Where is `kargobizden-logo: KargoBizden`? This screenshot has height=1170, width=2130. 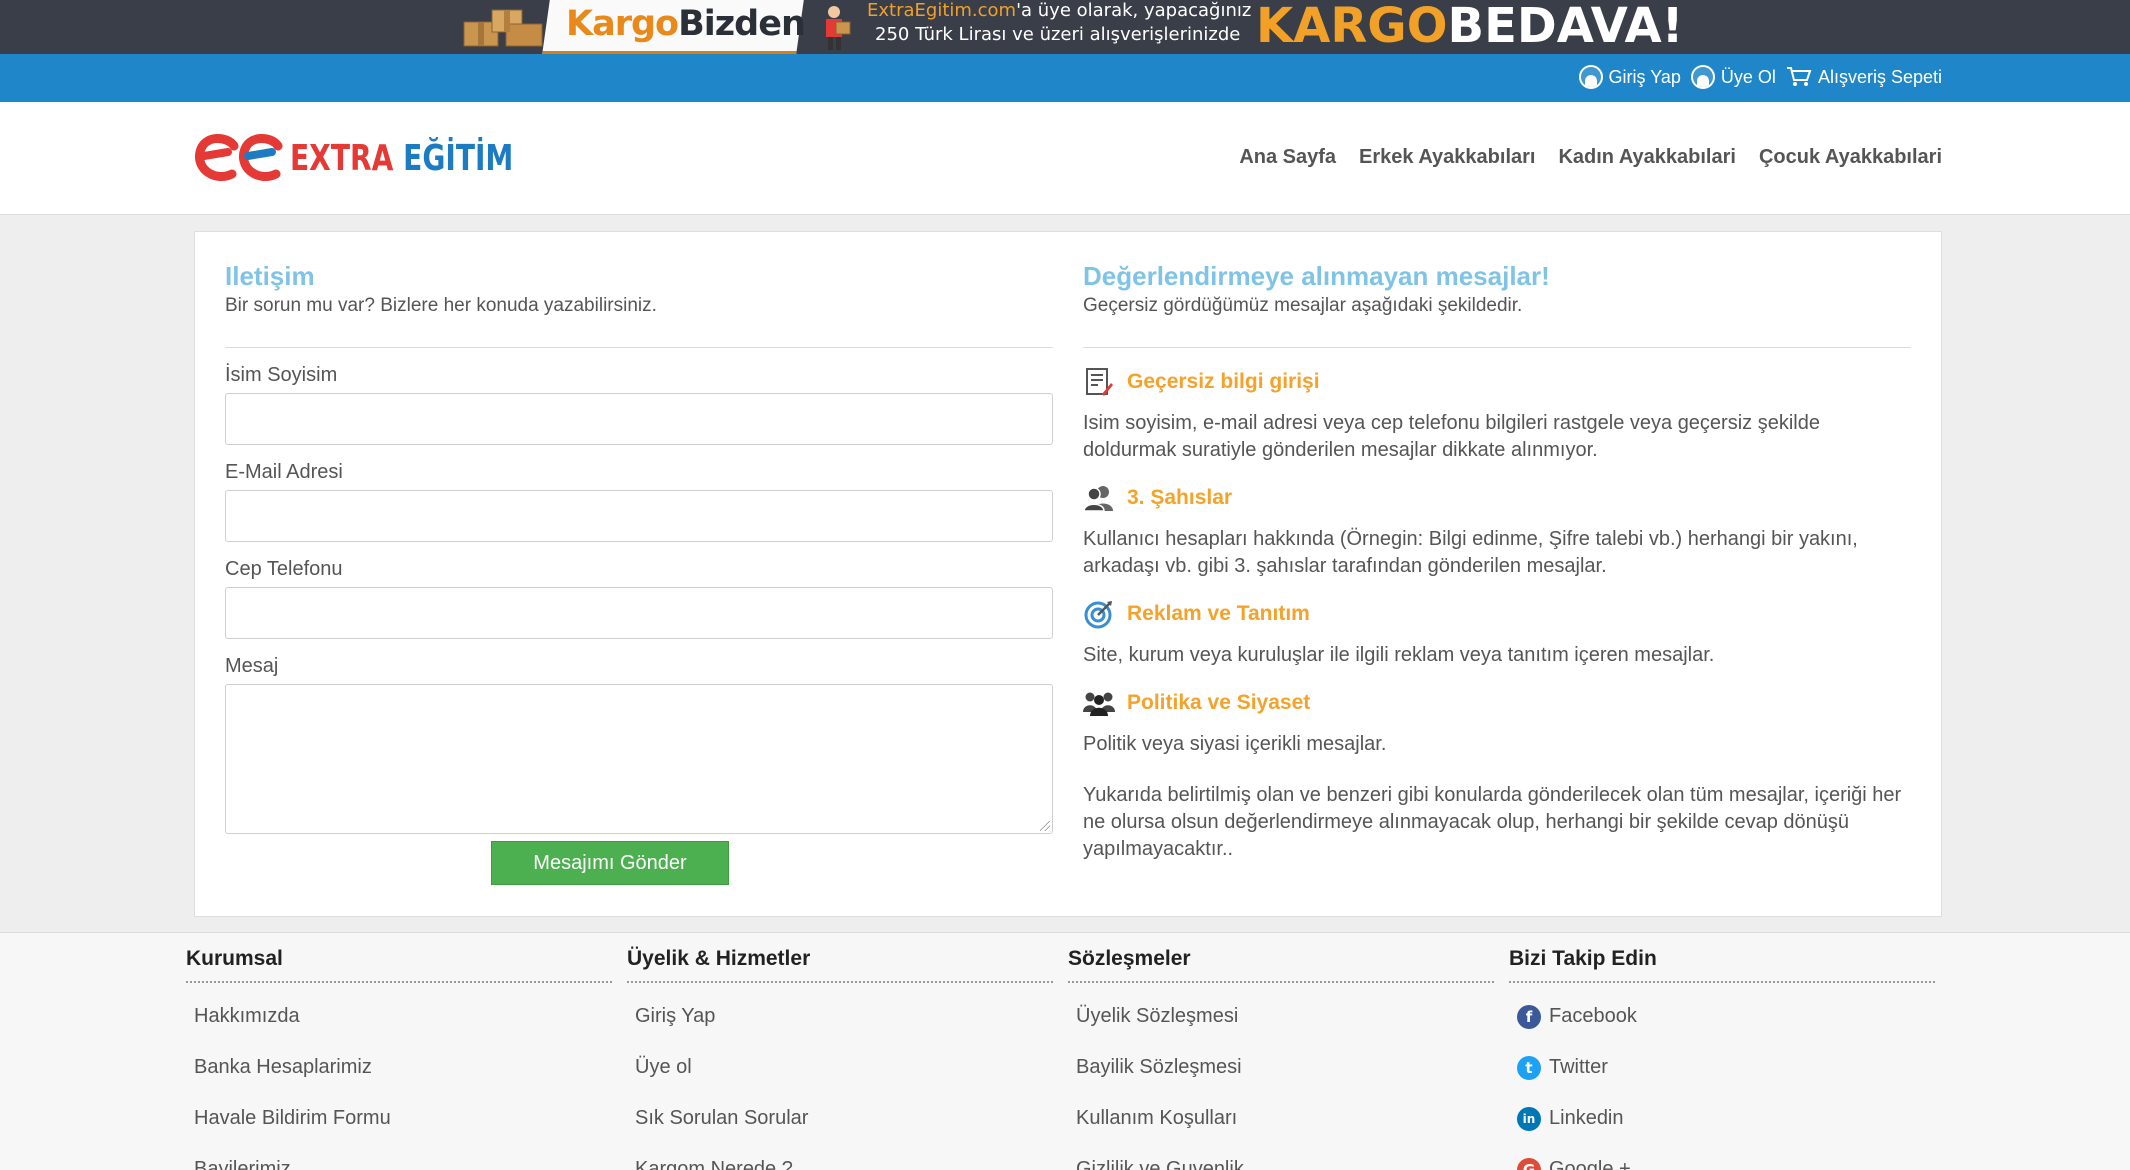
kargobizden-logo: KargoBizden is located at coordinates (686, 24).